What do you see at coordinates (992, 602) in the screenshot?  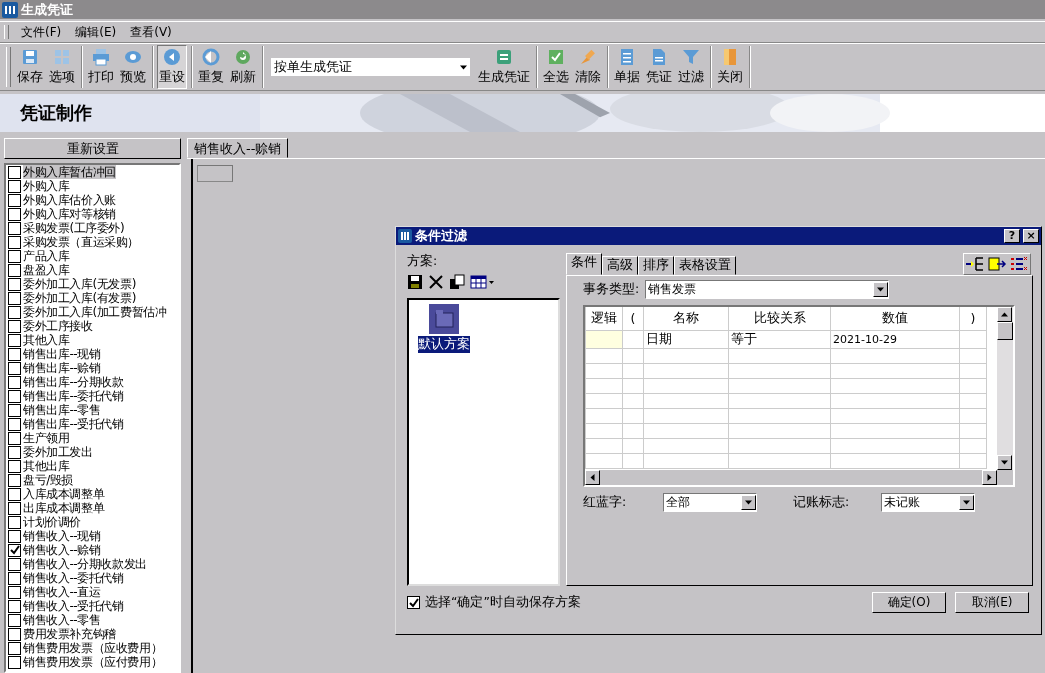 I see `cancel-button: 取消(E)` at bounding box center [992, 602].